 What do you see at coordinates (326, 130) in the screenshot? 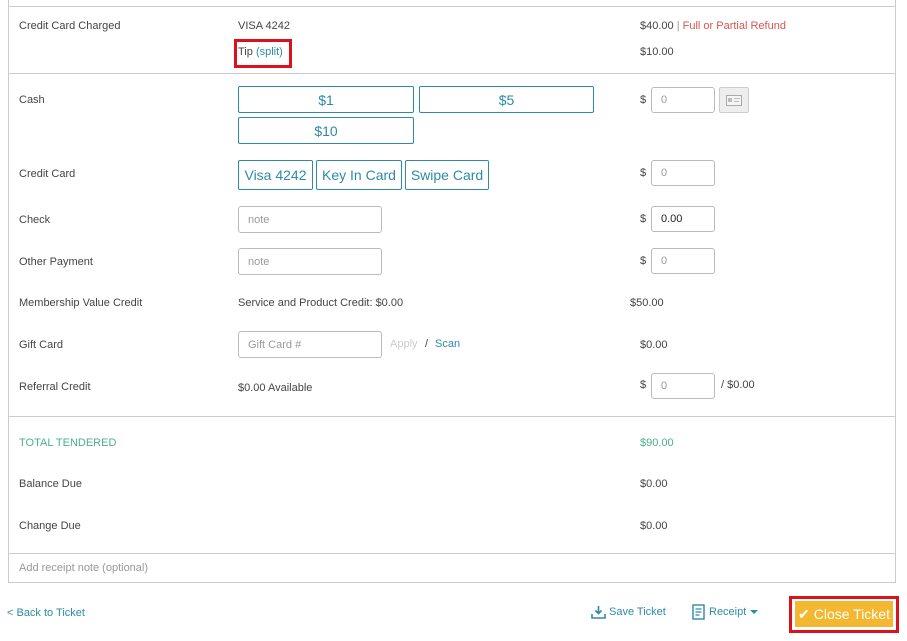
I see `cash-10-button: $10` at bounding box center [326, 130].